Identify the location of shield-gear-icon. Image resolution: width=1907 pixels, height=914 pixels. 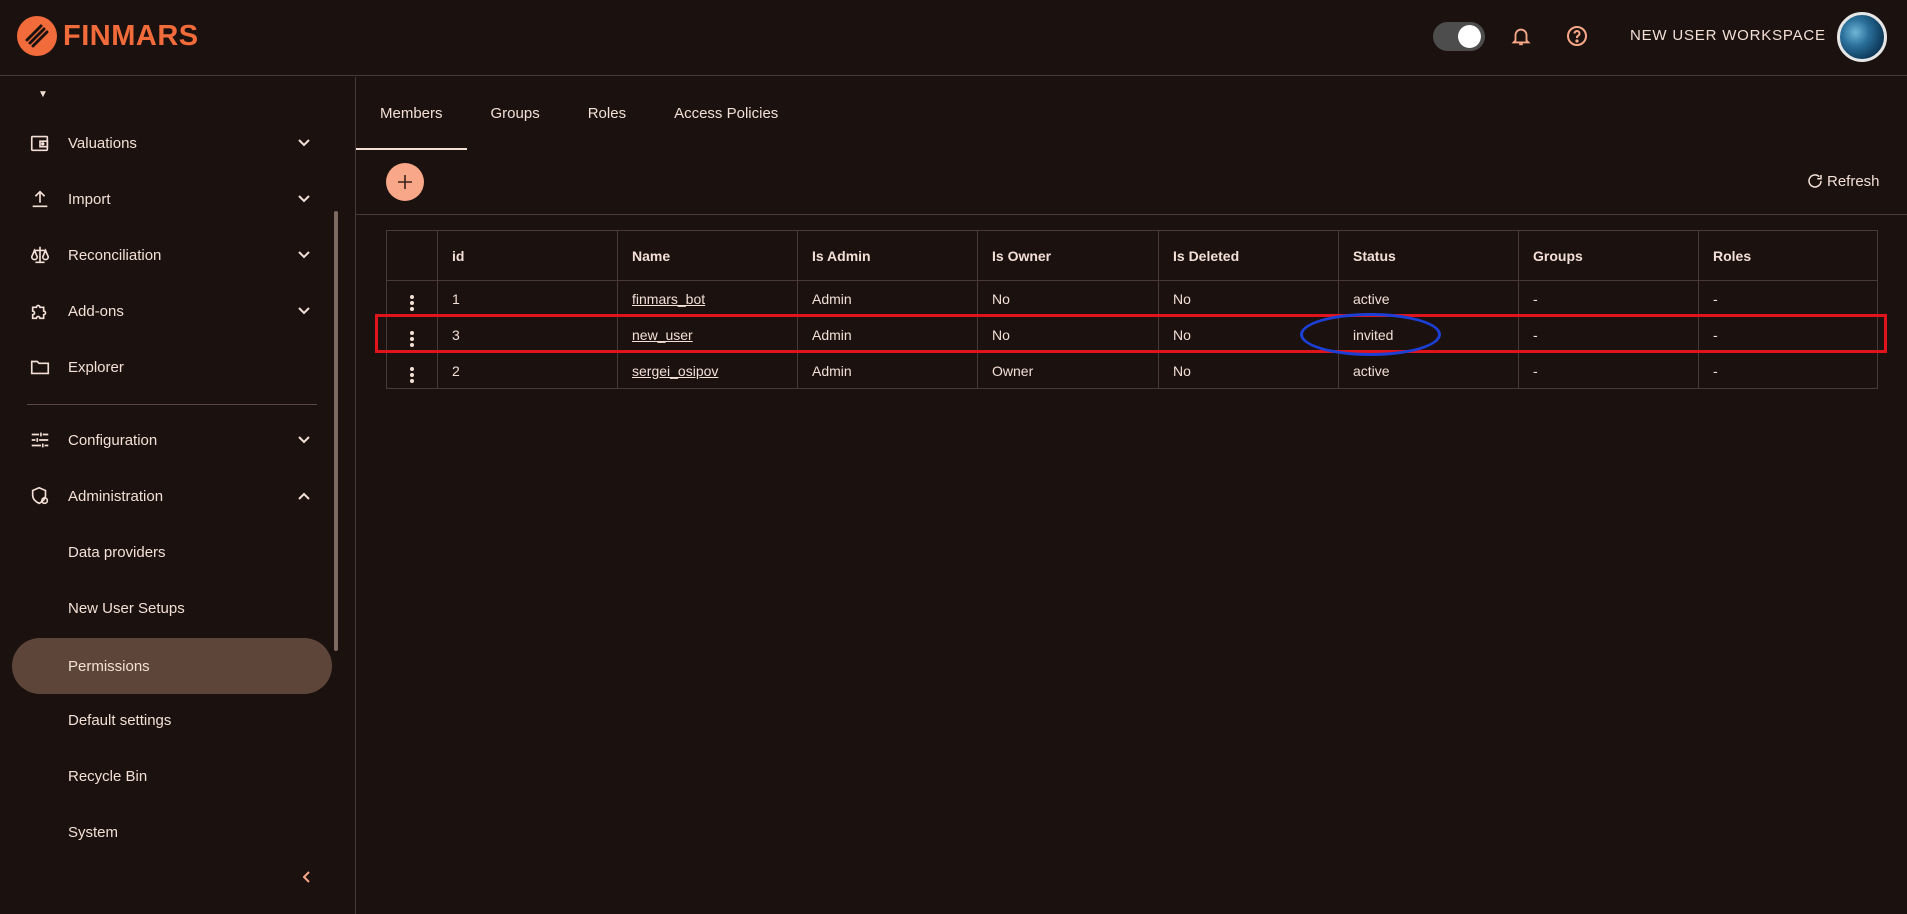
(40, 496).